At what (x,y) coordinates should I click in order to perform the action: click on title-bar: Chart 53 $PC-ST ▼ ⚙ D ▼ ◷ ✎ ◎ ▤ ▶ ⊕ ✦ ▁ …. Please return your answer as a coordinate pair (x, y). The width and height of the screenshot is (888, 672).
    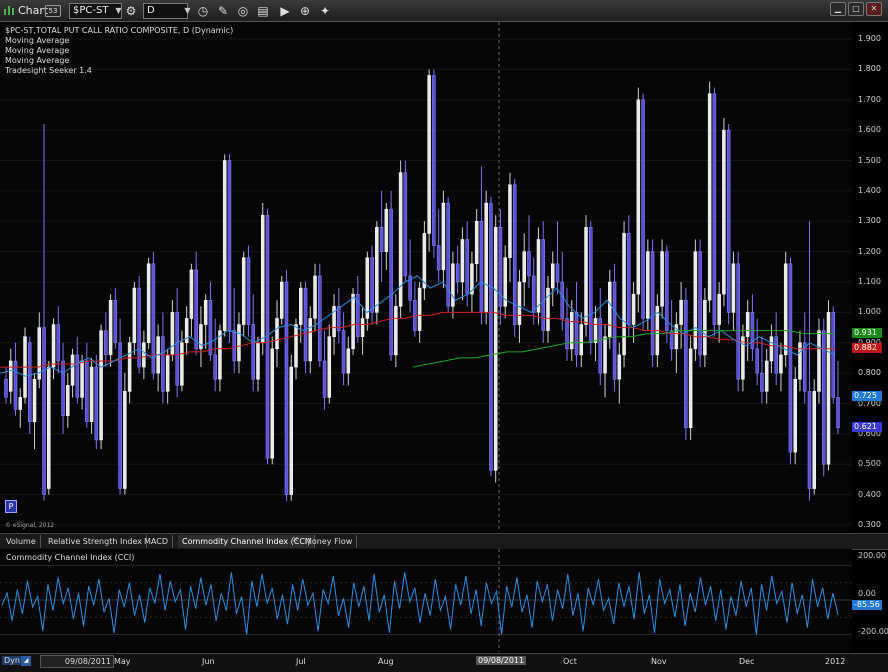
    Looking at the image, I should click on (444, 11).